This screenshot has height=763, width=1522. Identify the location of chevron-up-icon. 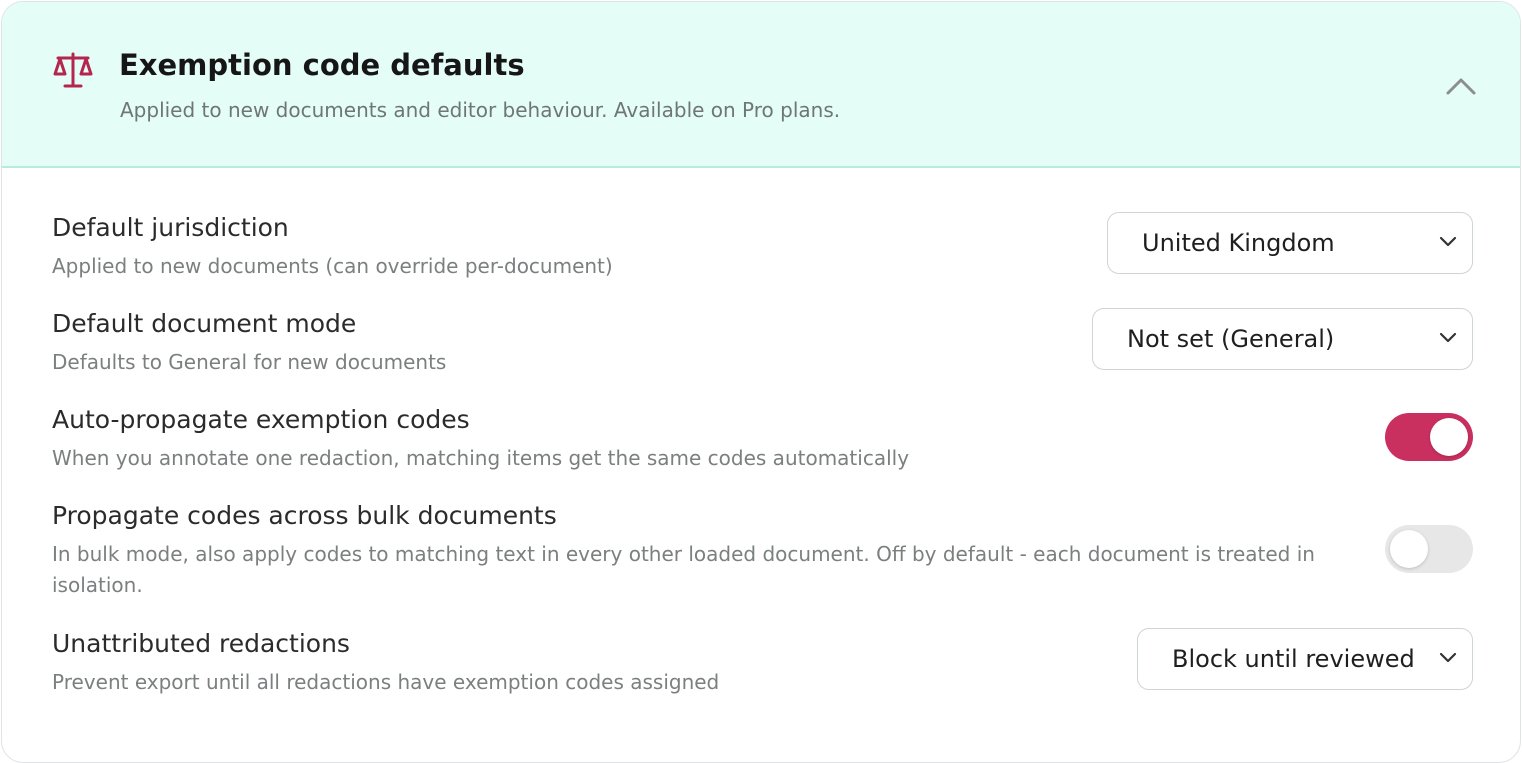
(1461, 86).